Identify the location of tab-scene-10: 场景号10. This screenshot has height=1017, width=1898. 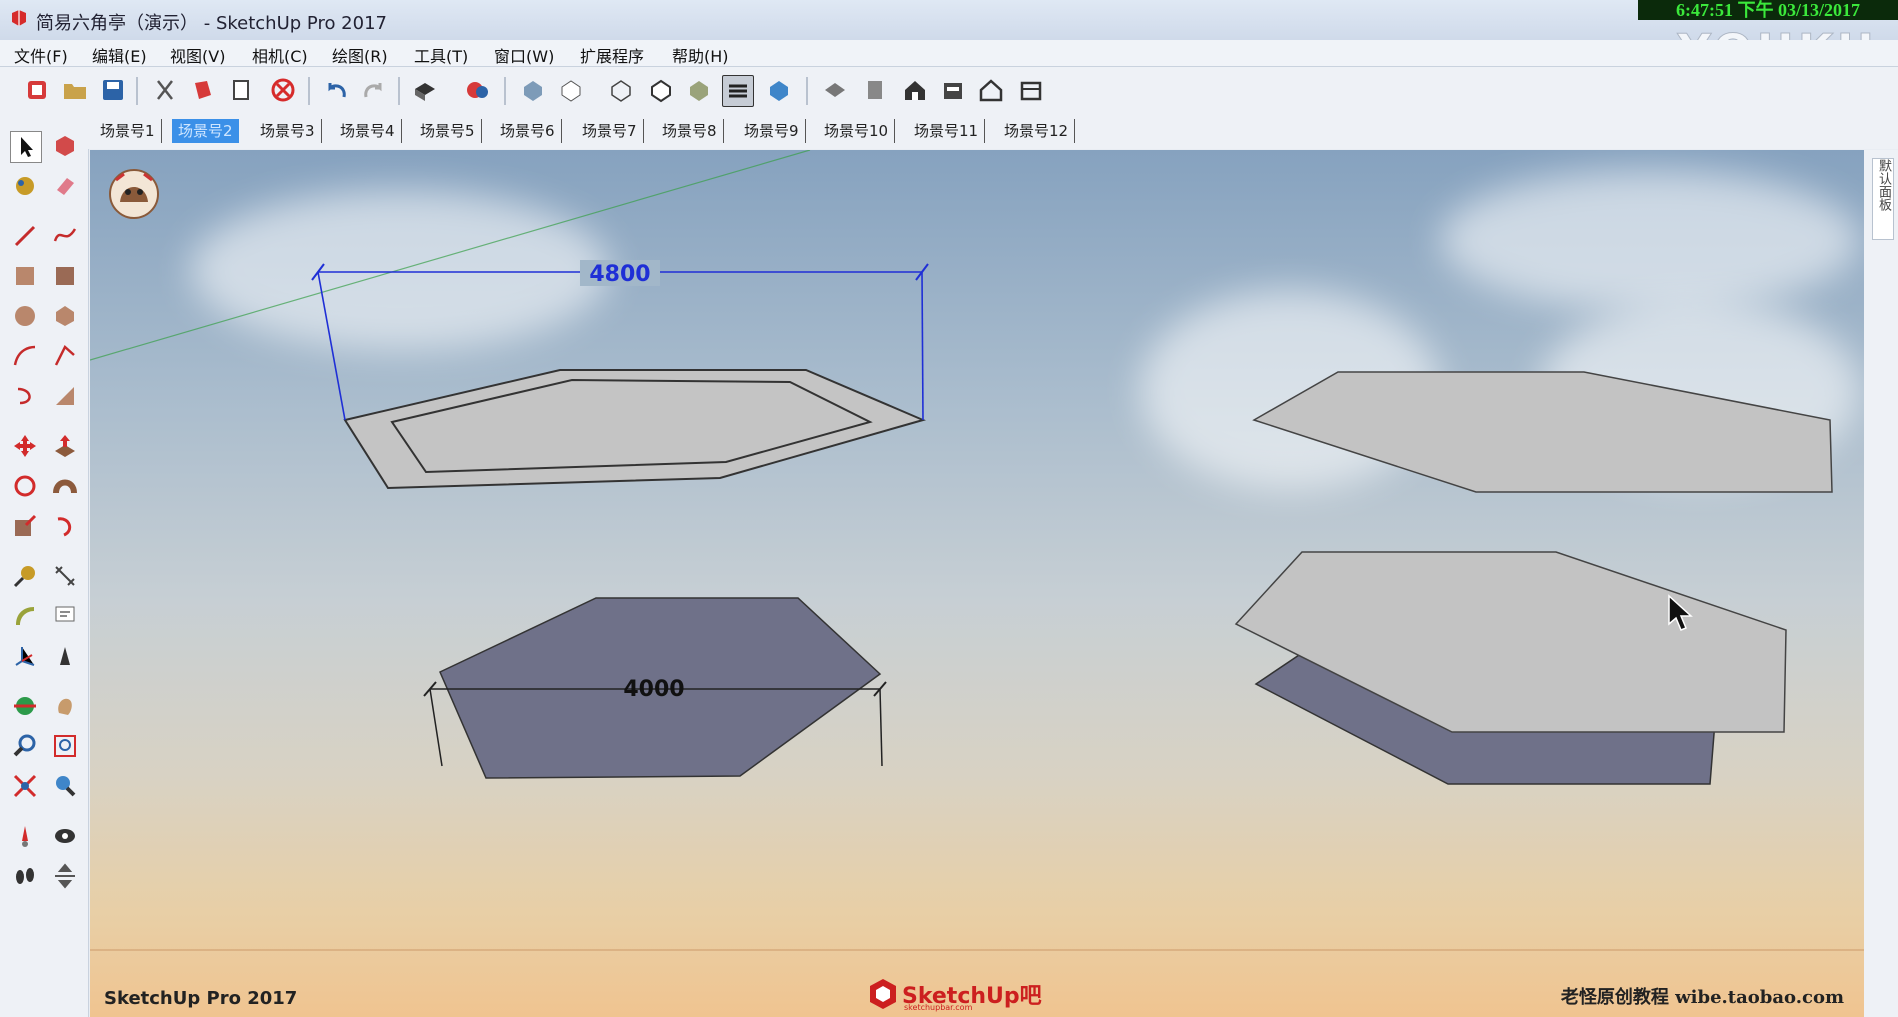
(857, 131).